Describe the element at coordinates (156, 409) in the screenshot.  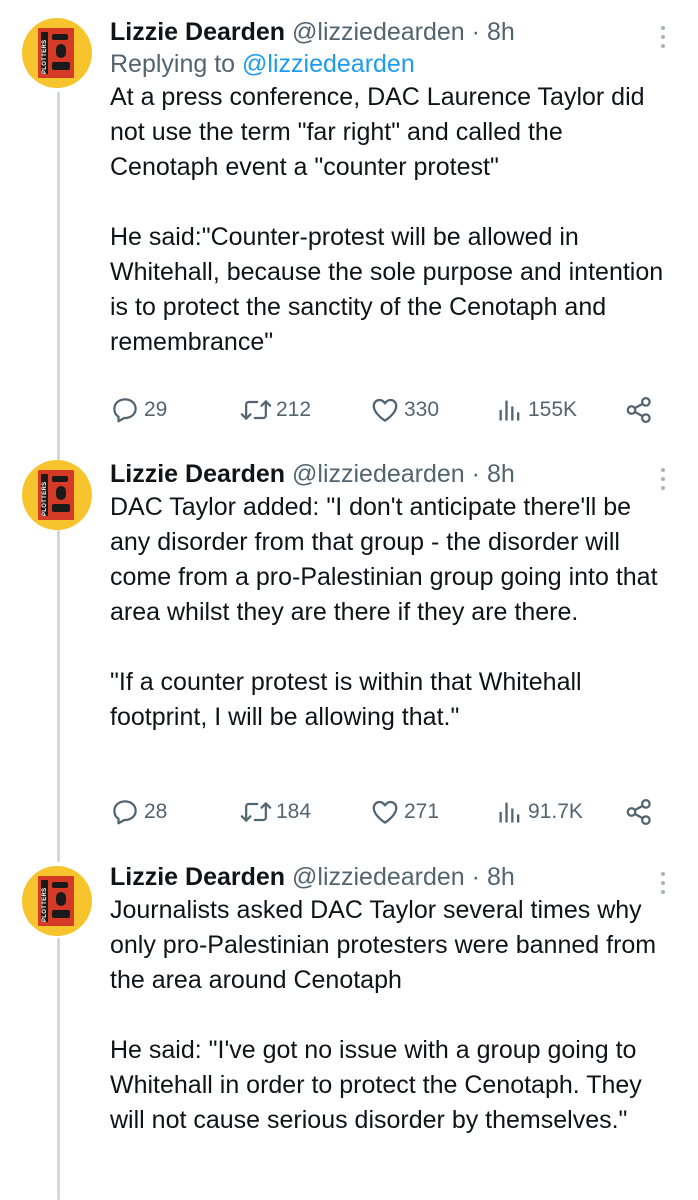
I see `reply-count: 29` at that location.